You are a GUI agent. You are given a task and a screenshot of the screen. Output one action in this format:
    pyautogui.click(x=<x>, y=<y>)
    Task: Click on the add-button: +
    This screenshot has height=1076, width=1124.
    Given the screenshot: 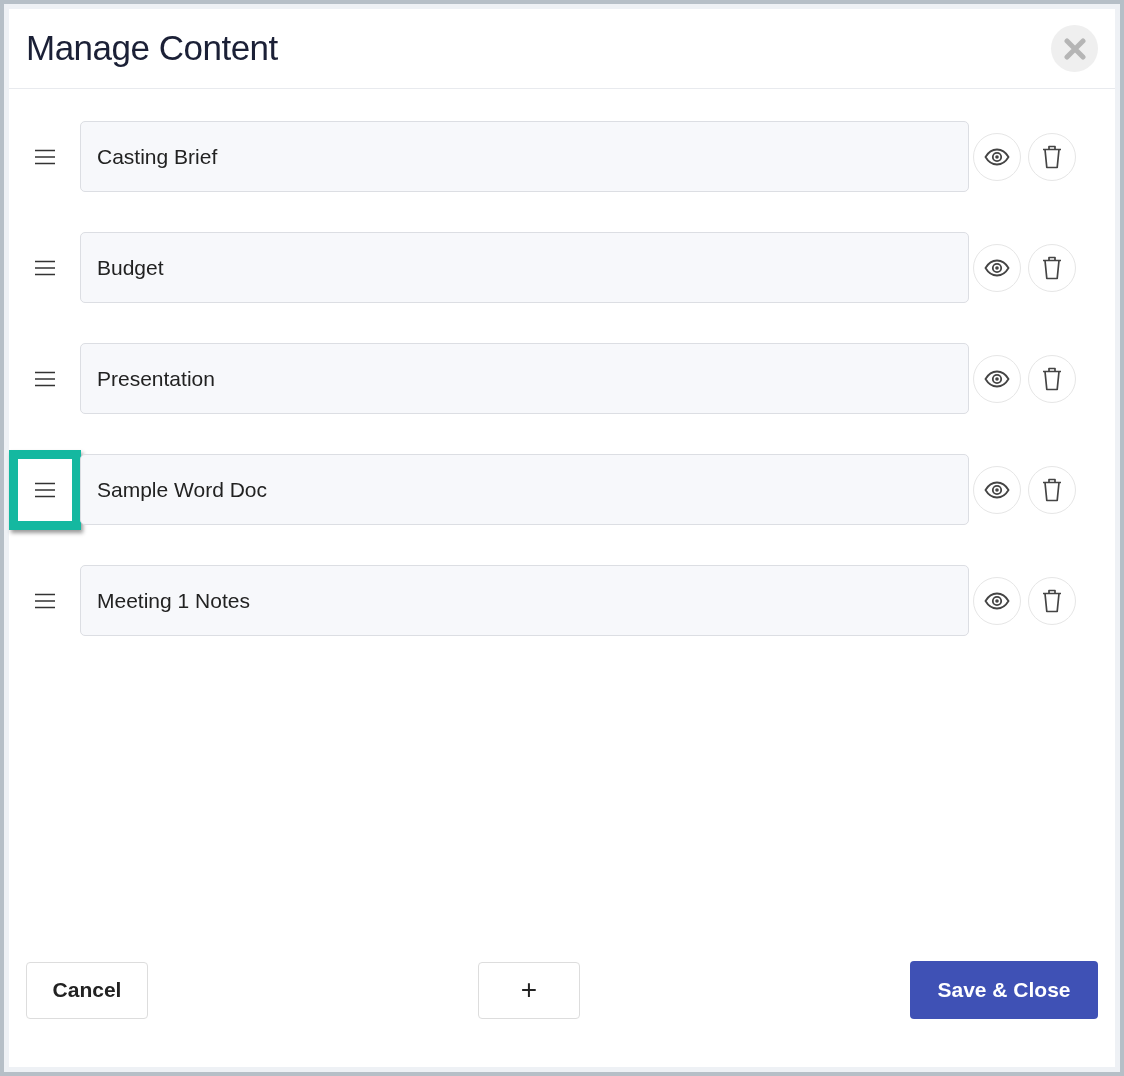 What is the action you would take?
    pyautogui.click(x=529, y=990)
    